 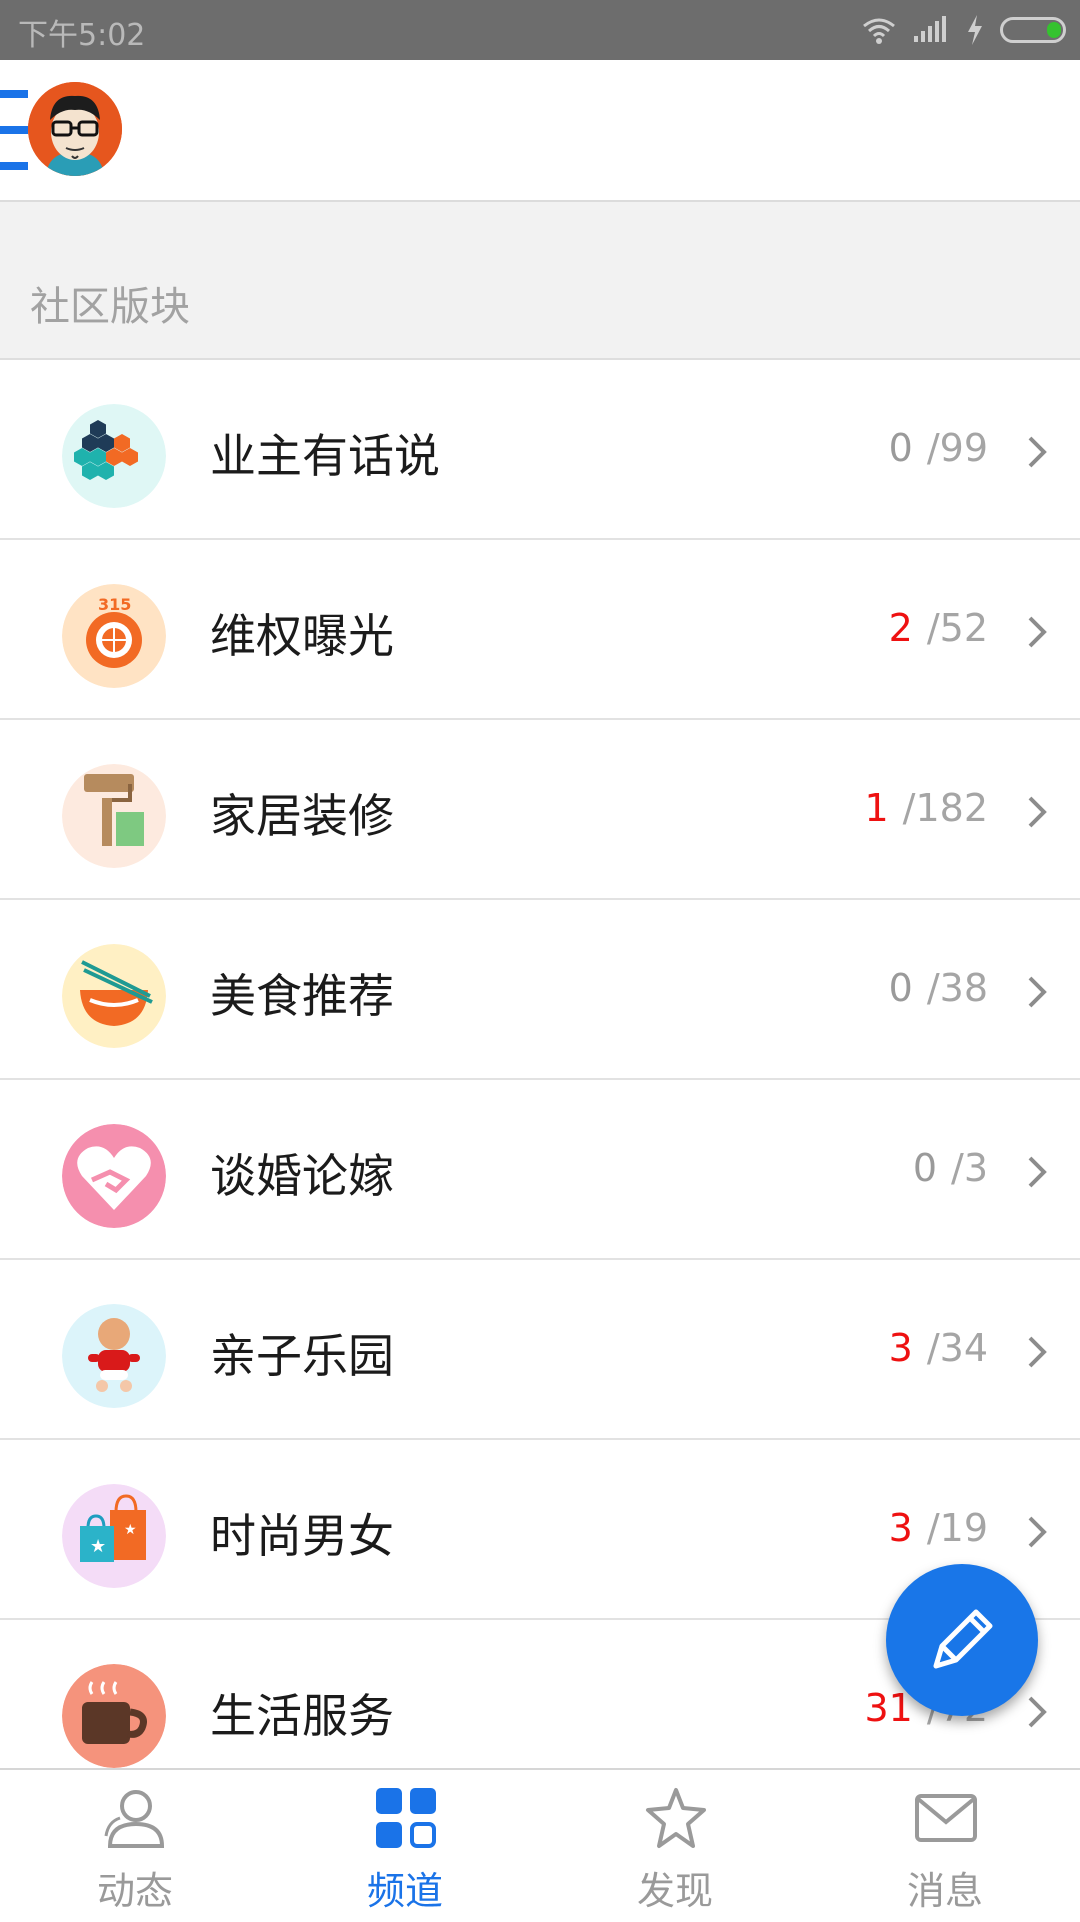 What do you see at coordinates (114, 996) in the screenshot?
I see `bowl-chopsticks-icon` at bounding box center [114, 996].